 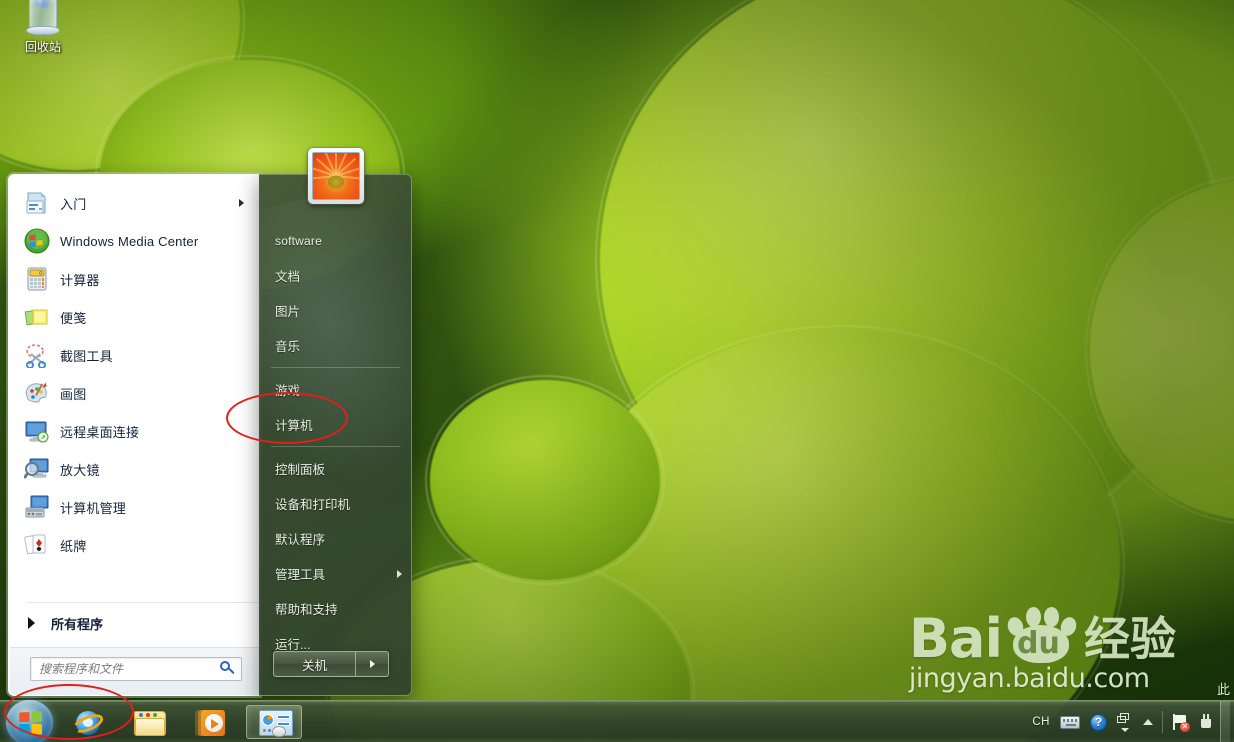 I want to click on right-item-label: 设备和打印机, so click(x=313, y=505).